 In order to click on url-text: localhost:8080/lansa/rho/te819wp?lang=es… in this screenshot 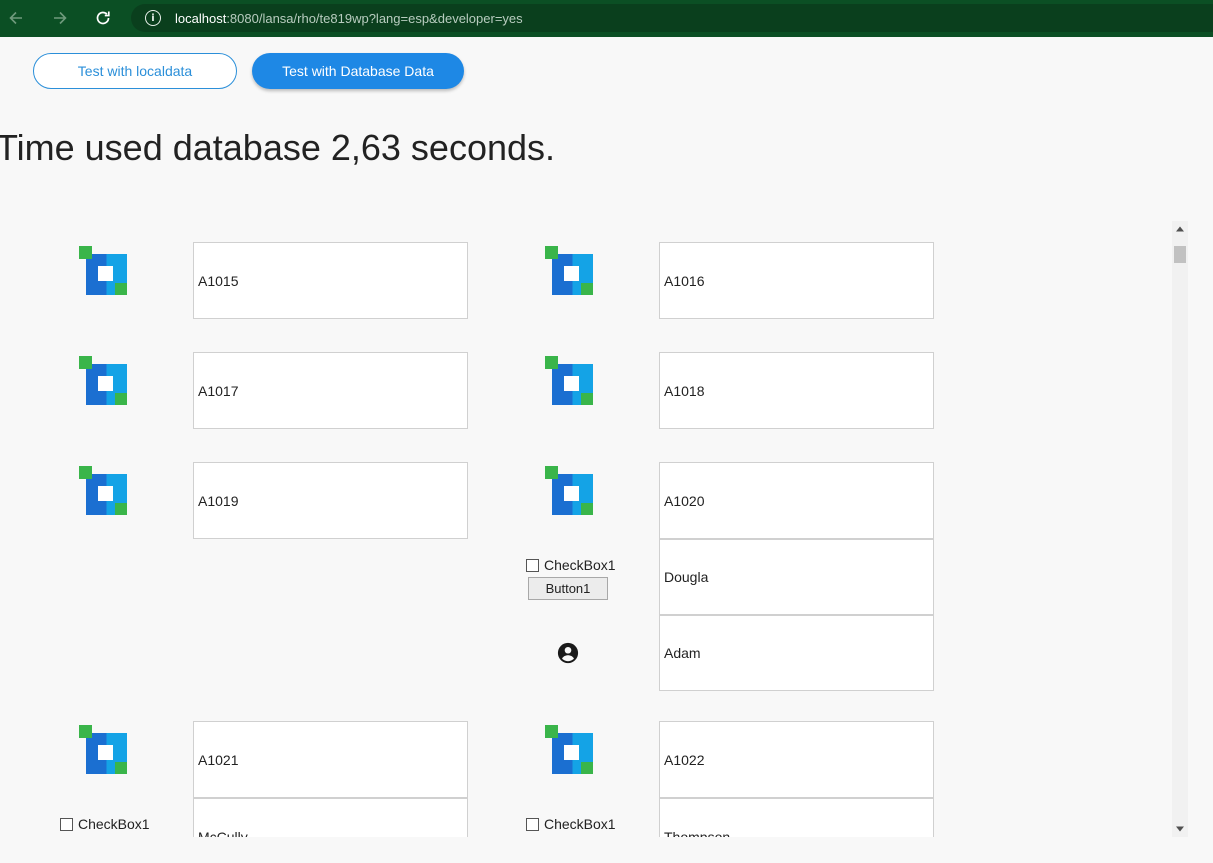, I will do `click(349, 18)`.